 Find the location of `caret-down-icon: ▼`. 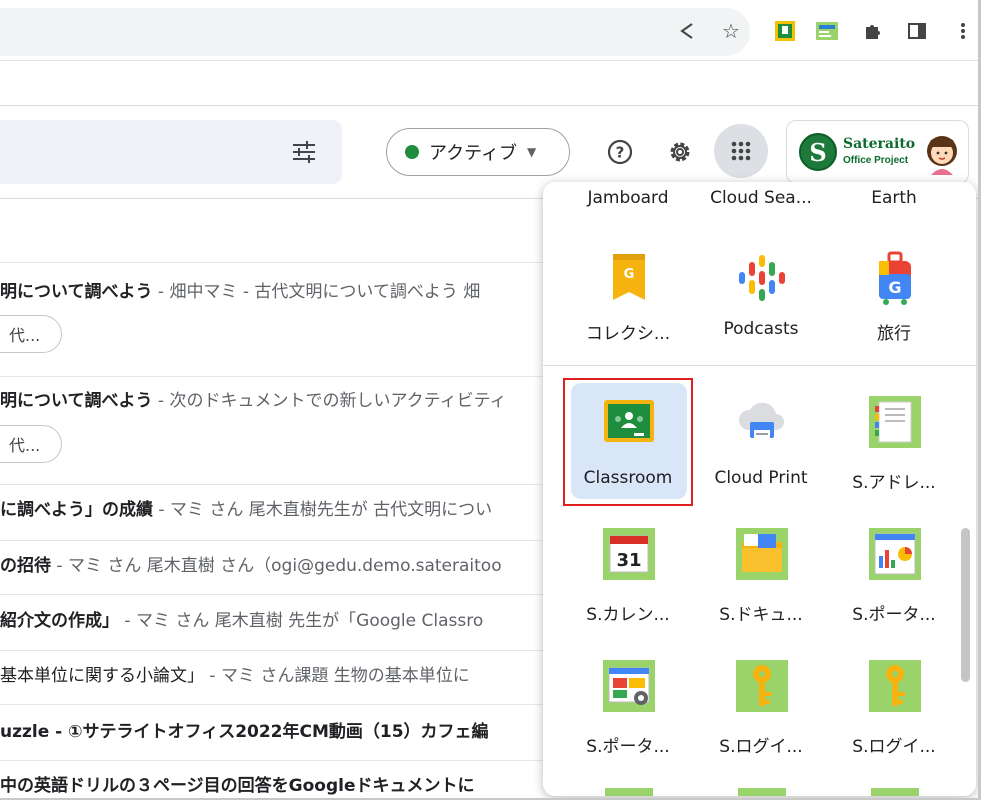

caret-down-icon: ▼ is located at coordinates (532, 152).